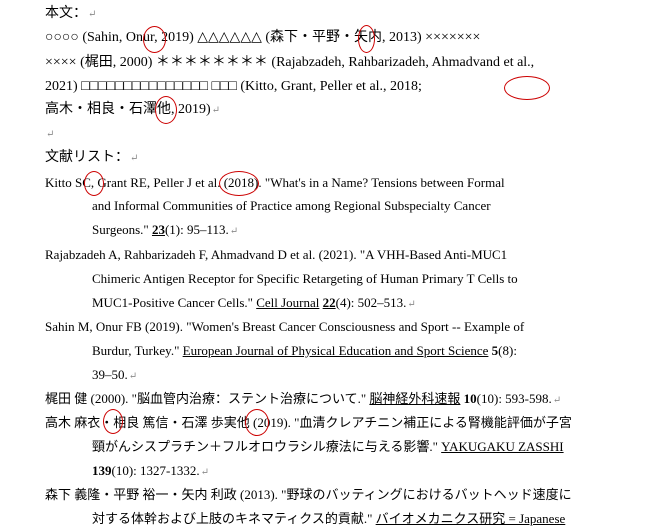 The image size is (645, 529). What do you see at coordinates (92, 157) in the screenshot?
I see `references-heading: 文献リスト：↵` at bounding box center [92, 157].